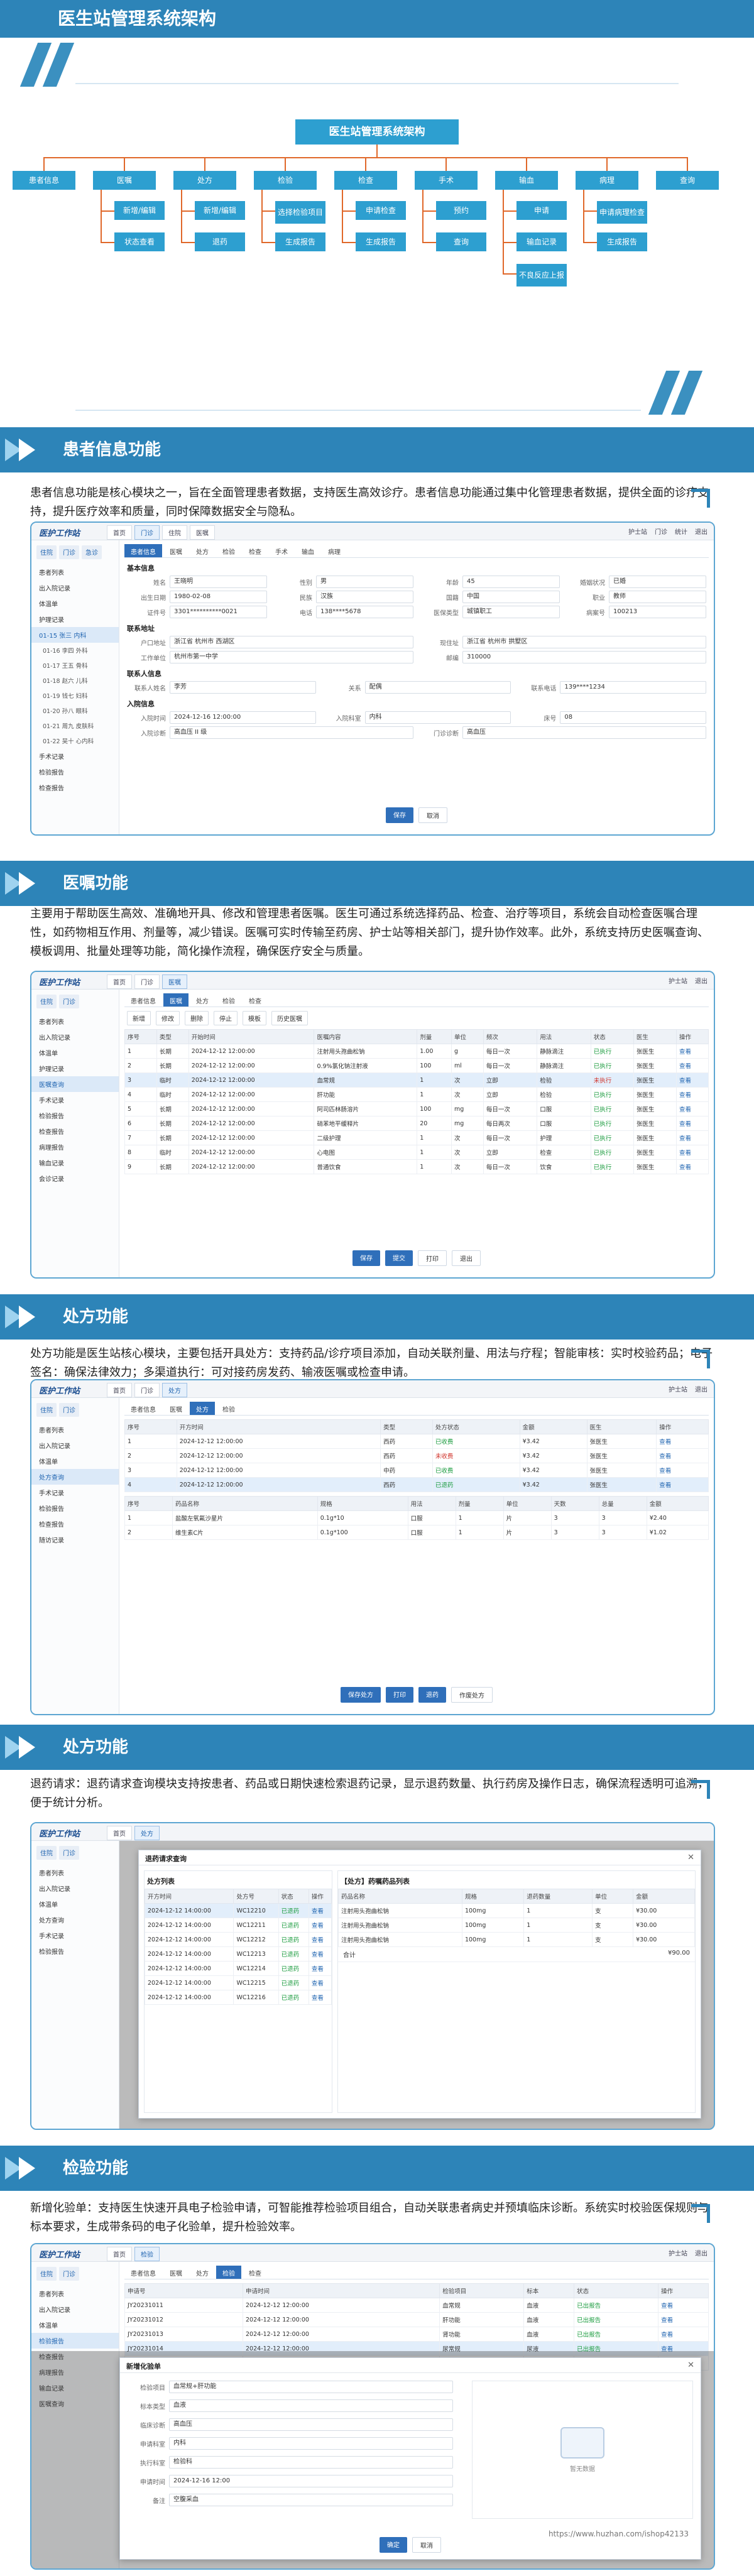 The image size is (754, 2576). Describe the element at coordinates (432, 1258) in the screenshot. I see `print-button: 打印` at that location.